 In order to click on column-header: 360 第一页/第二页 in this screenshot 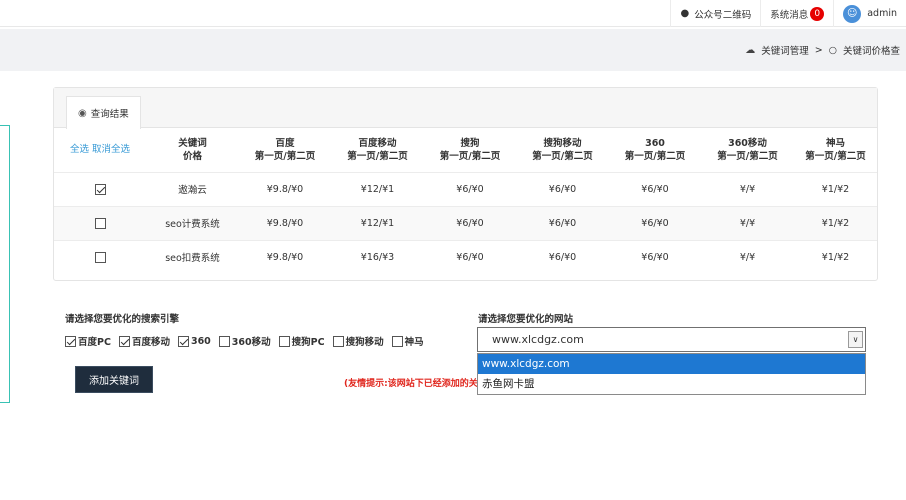, I will do `click(655, 150)`.